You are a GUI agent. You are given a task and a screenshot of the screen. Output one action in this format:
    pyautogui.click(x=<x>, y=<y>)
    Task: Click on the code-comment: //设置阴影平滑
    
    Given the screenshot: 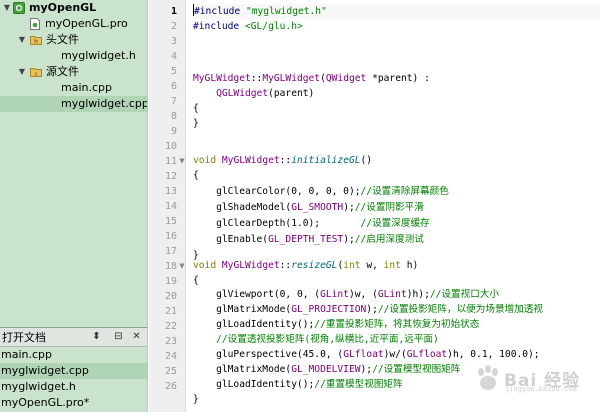 What is the action you would take?
    pyautogui.click(x=389, y=207)
    